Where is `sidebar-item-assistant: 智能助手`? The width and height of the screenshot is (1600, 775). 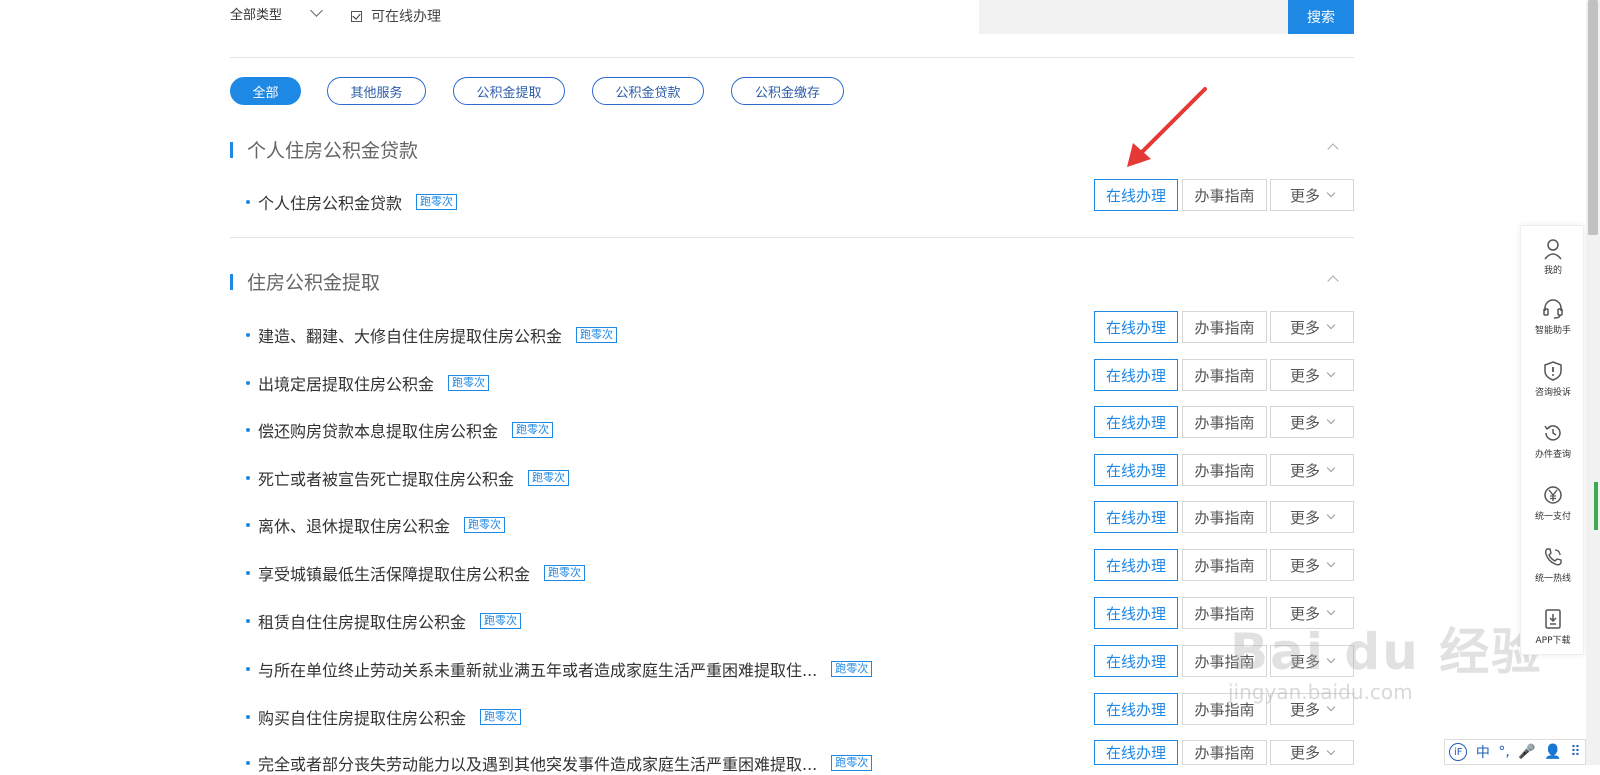 sidebar-item-assistant: 智能助手 is located at coordinates (1553, 317).